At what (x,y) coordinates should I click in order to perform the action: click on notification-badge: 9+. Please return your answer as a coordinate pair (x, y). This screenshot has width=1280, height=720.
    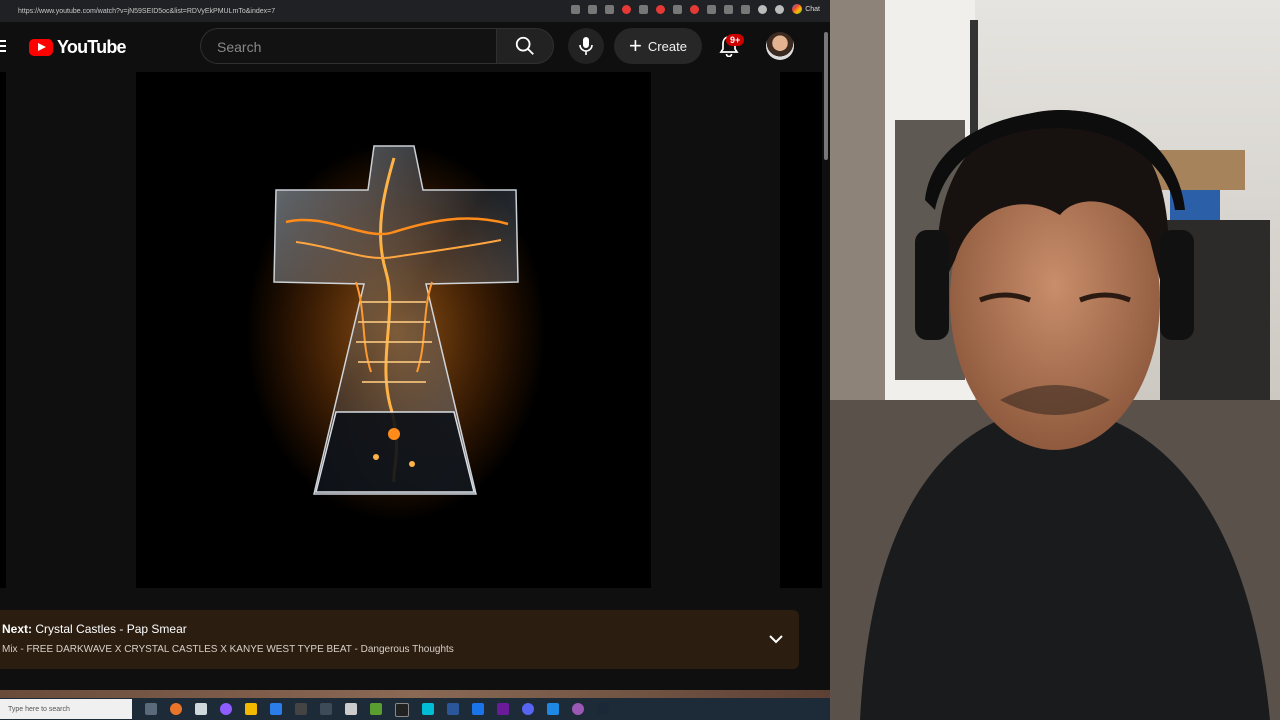
    Looking at the image, I should click on (735, 40).